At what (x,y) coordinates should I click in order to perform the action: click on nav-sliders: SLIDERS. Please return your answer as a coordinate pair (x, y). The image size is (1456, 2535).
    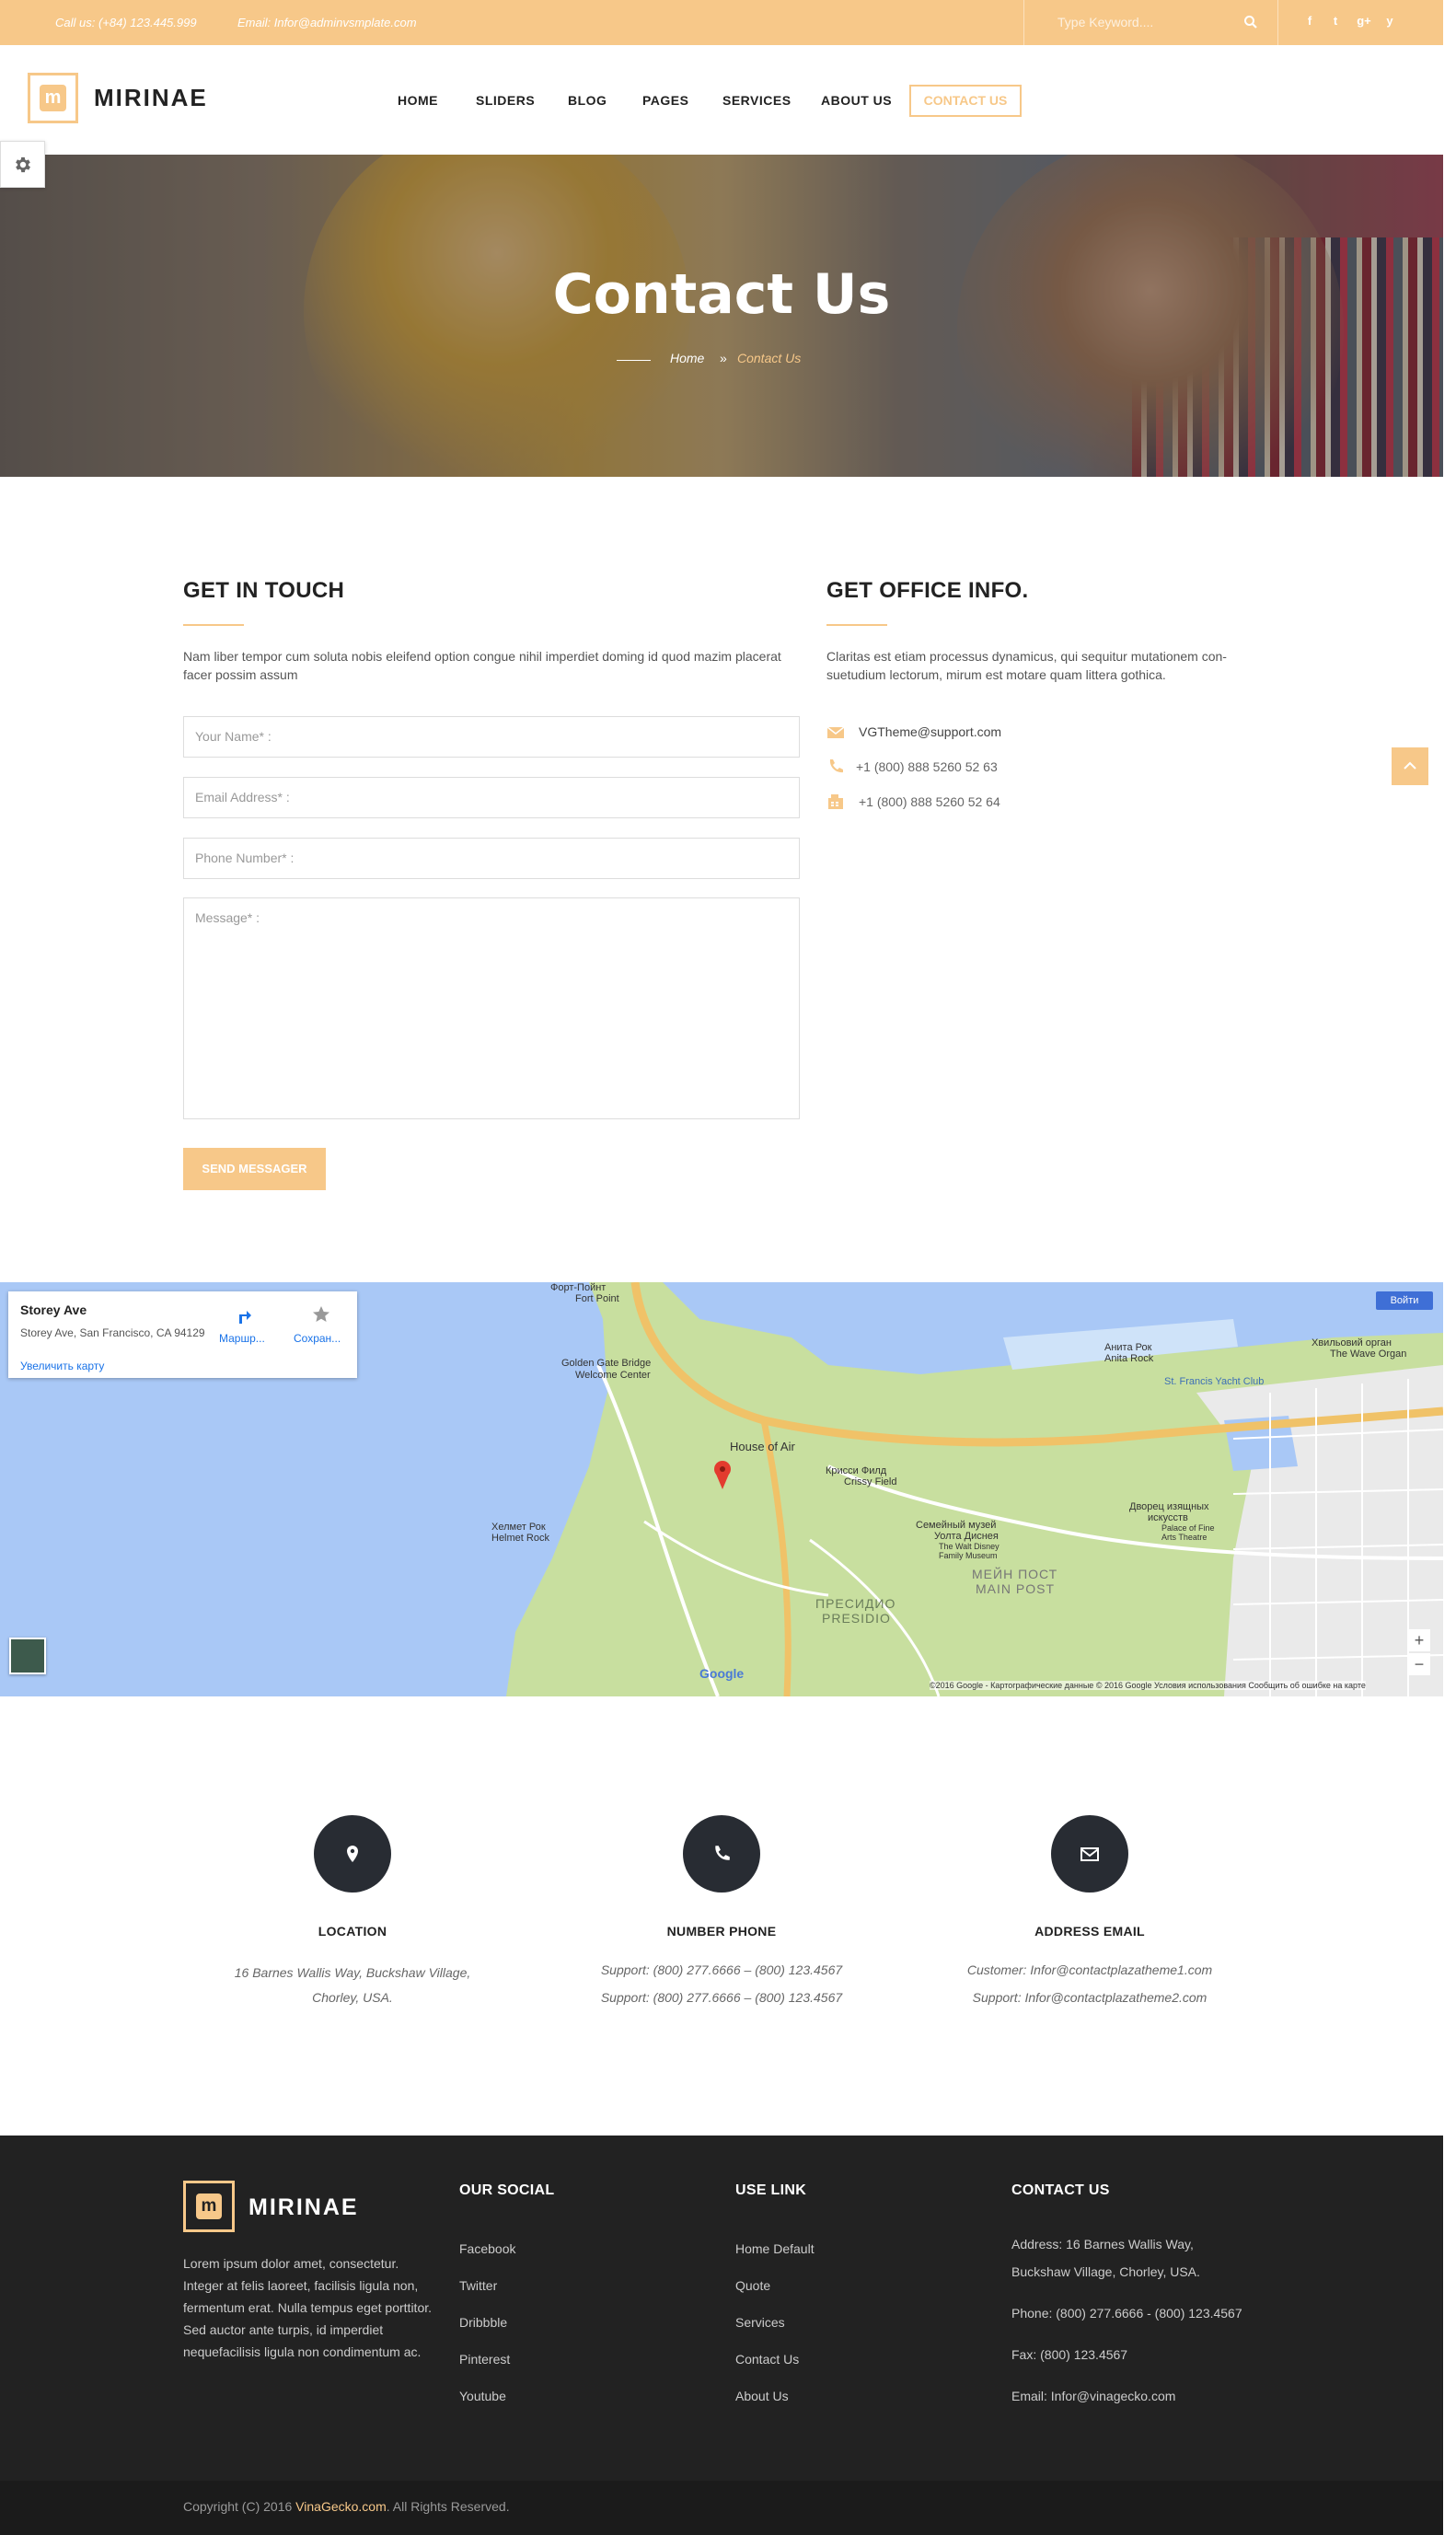
    Looking at the image, I should click on (505, 100).